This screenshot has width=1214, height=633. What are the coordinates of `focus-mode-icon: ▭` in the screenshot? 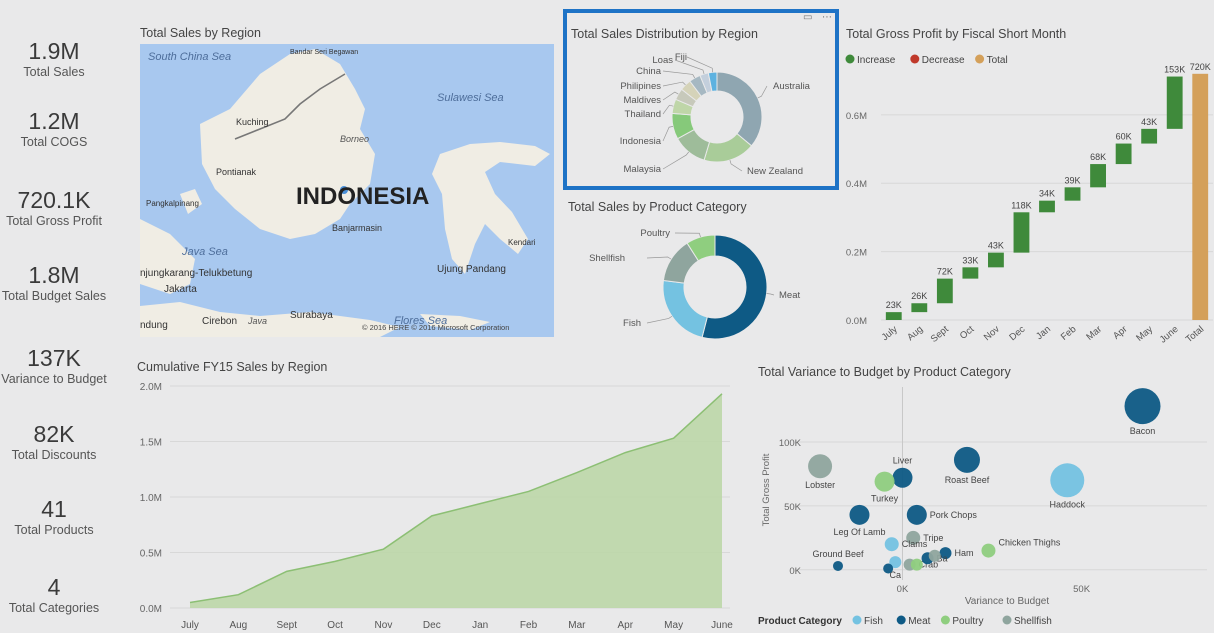 It's located at (807, 17).